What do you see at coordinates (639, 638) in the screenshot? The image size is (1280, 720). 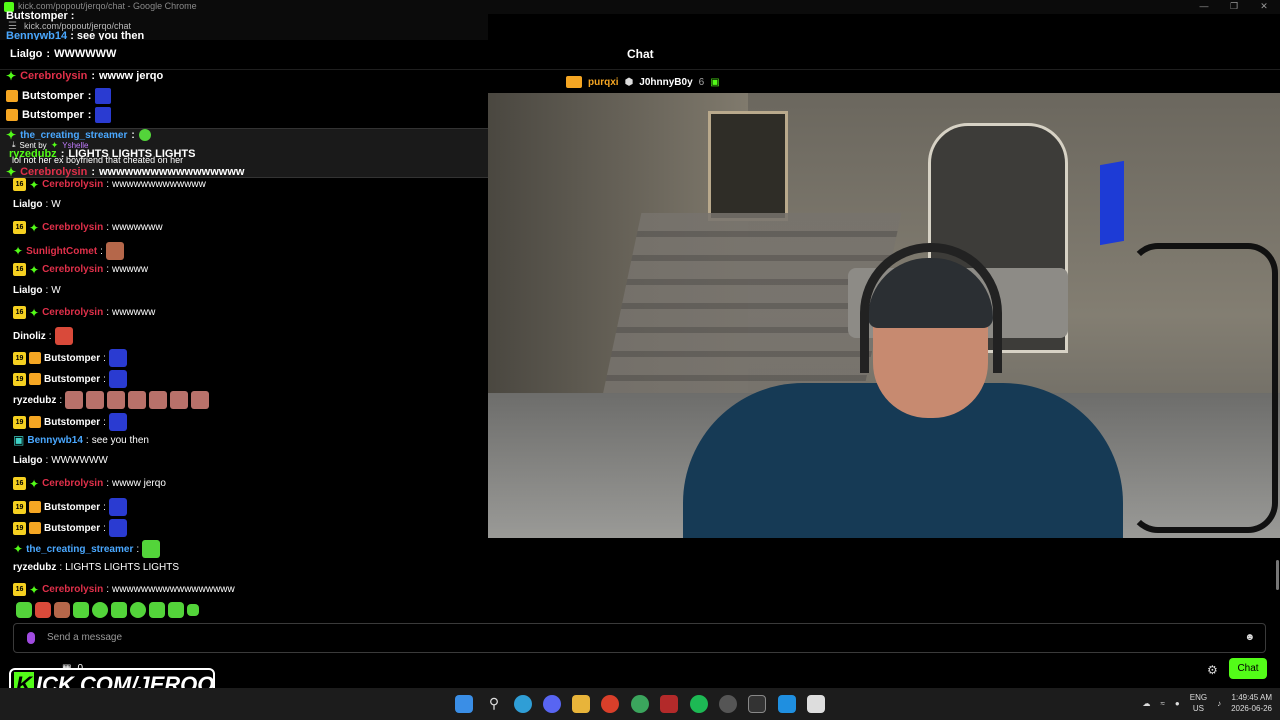 I see `message-input-box: Send a message ☻` at bounding box center [639, 638].